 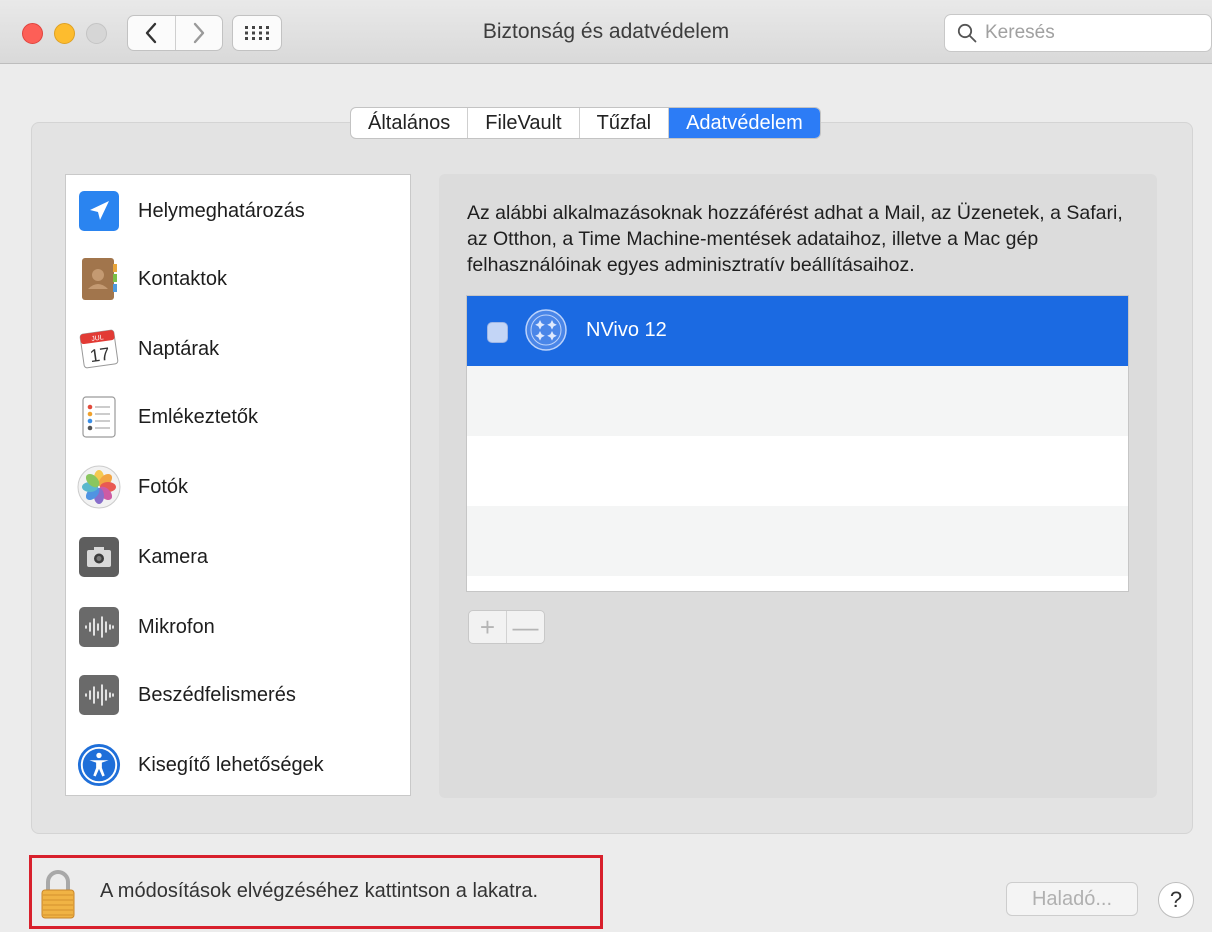 I want to click on sidebar-item-label: Emlékeztetők, so click(x=198, y=416).